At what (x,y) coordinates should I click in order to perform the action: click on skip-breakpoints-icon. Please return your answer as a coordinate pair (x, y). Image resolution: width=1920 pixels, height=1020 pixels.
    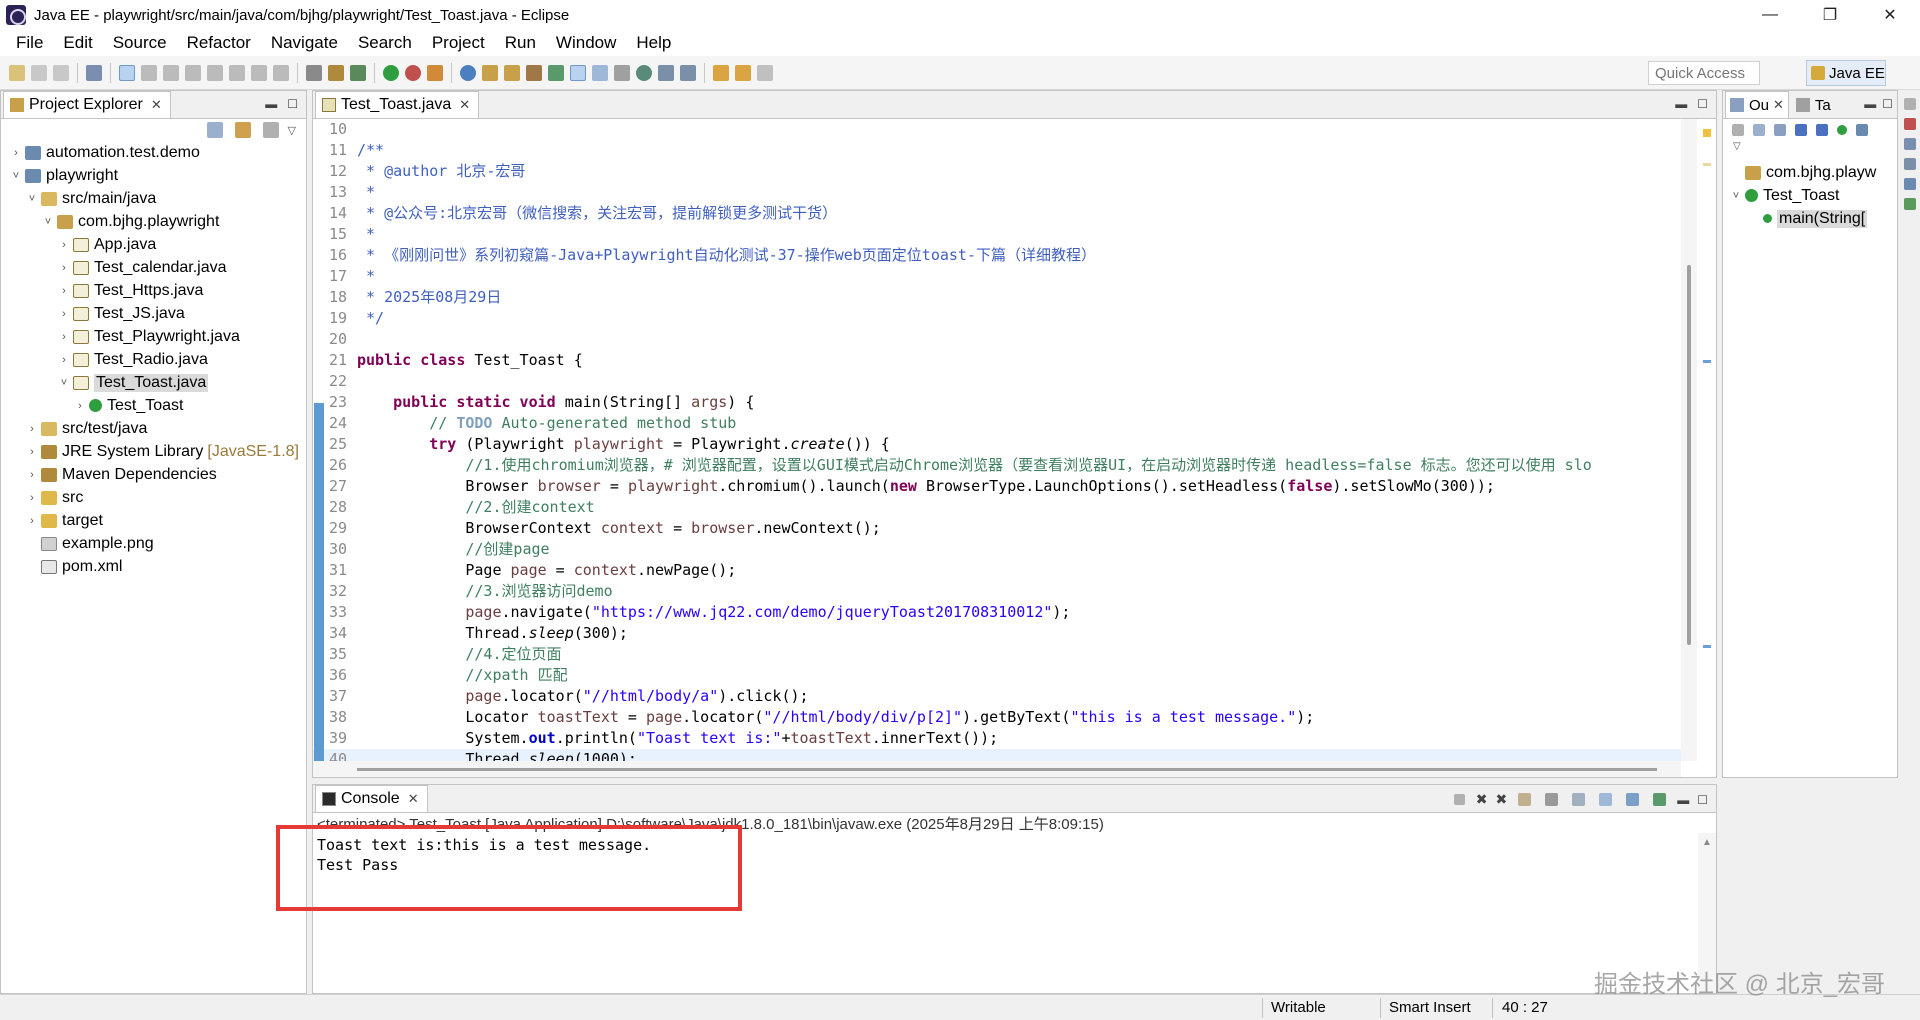
    Looking at the image, I should click on (127, 72).